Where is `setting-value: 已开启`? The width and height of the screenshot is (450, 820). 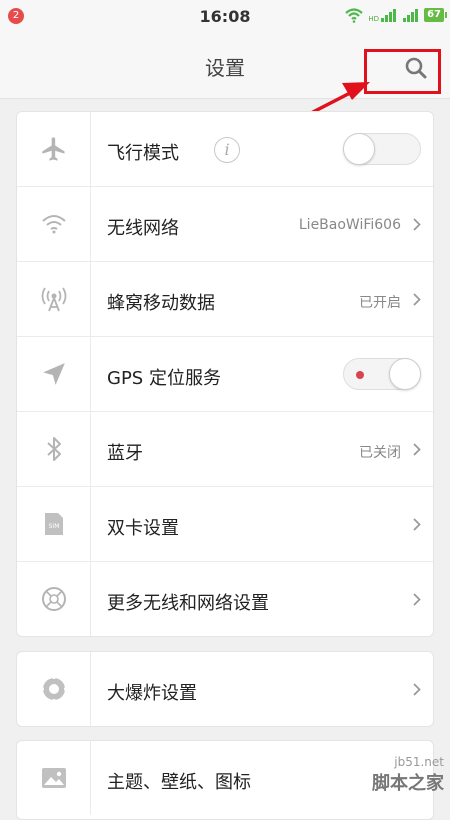 setting-value: 已开启 is located at coordinates (380, 303).